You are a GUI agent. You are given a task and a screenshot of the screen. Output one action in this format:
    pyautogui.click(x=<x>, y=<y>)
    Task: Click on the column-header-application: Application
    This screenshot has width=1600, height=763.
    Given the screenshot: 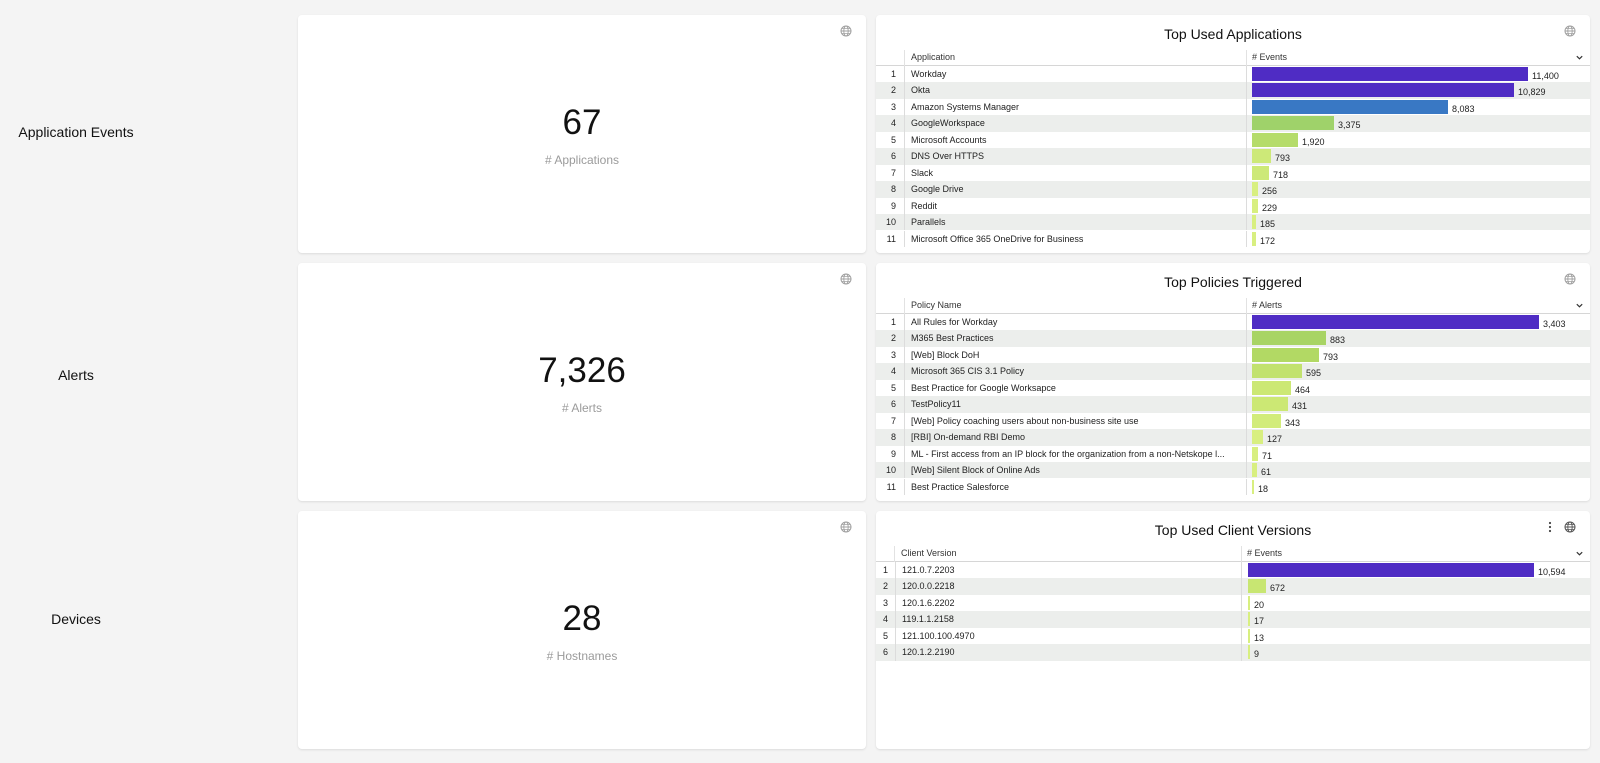 What is the action you would take?
    pyautogui.click(x=933, y=57)
    